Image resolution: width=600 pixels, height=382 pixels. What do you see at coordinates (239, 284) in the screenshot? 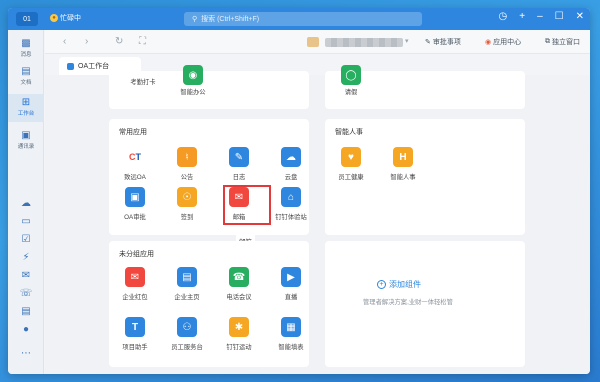
I see `app-phone-meeting: ☎ 电话会议` at bounding box center [239, 284].